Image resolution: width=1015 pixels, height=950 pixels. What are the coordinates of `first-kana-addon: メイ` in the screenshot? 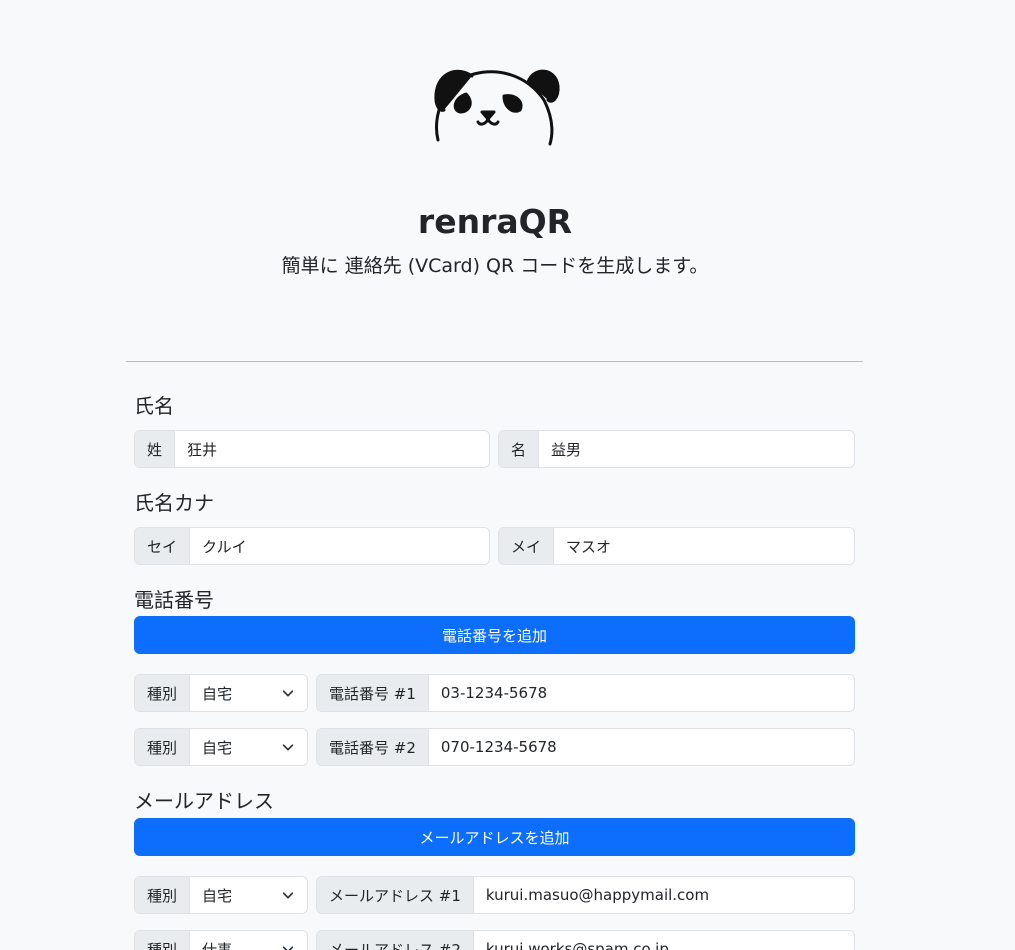 It's located at (527, 546).